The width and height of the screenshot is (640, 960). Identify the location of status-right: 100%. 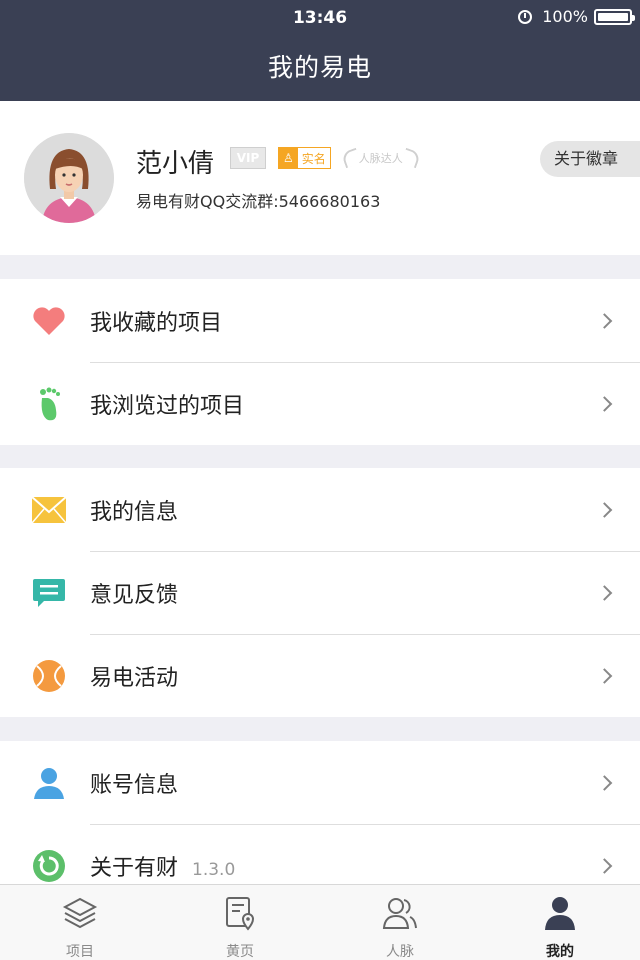
(576, 16).